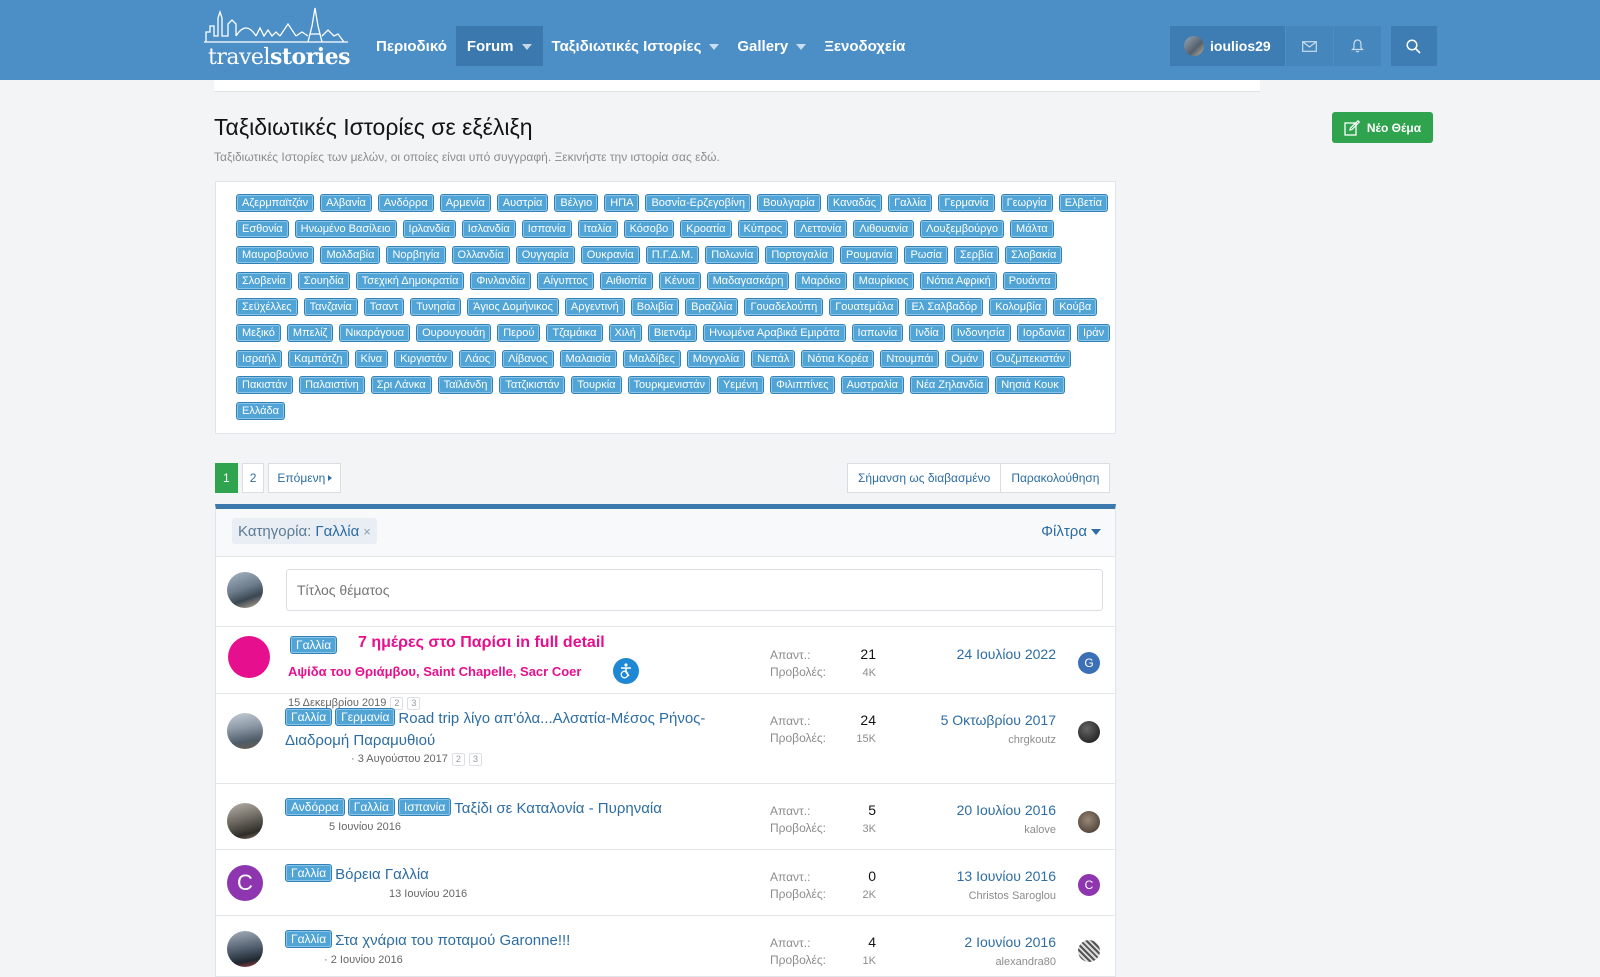  What do you see at coordinates (305, 478) in the screenshot?
I see `next-page-button: Επόμενη` at bounding box center [305, 478].